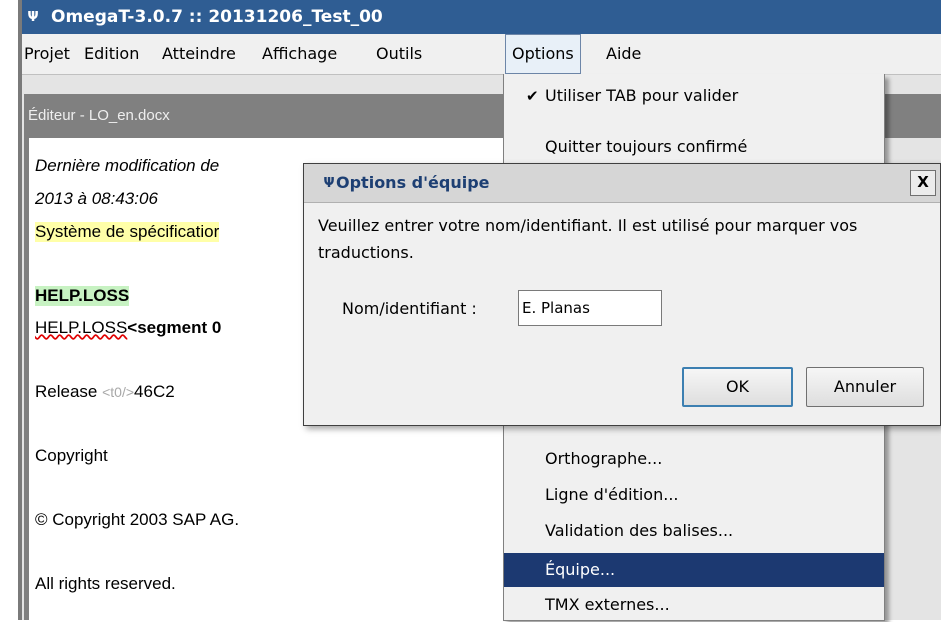 Image resolution: width=941 pixels, height=622 pixels. What do you see at coordinates (923, 183) in the screenshot?
I see `close-button: X` at bounding box center [923, 183].